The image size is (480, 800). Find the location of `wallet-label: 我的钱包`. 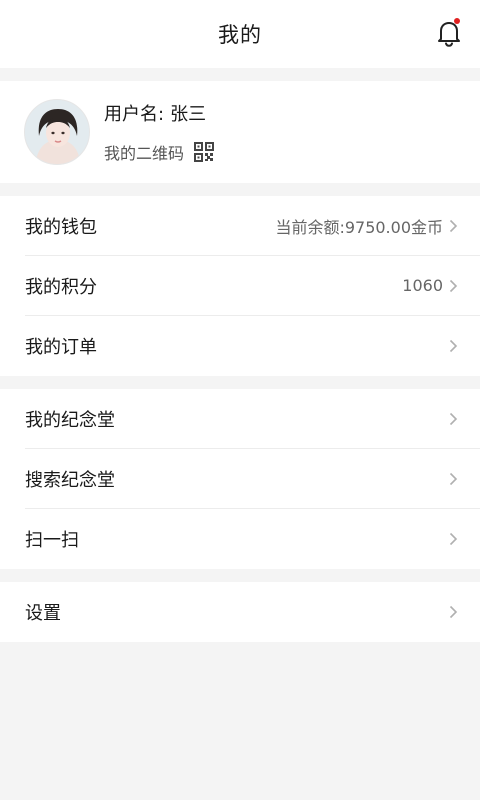

wallet-label: 我的钱包 is located at coordinates (61, 227).